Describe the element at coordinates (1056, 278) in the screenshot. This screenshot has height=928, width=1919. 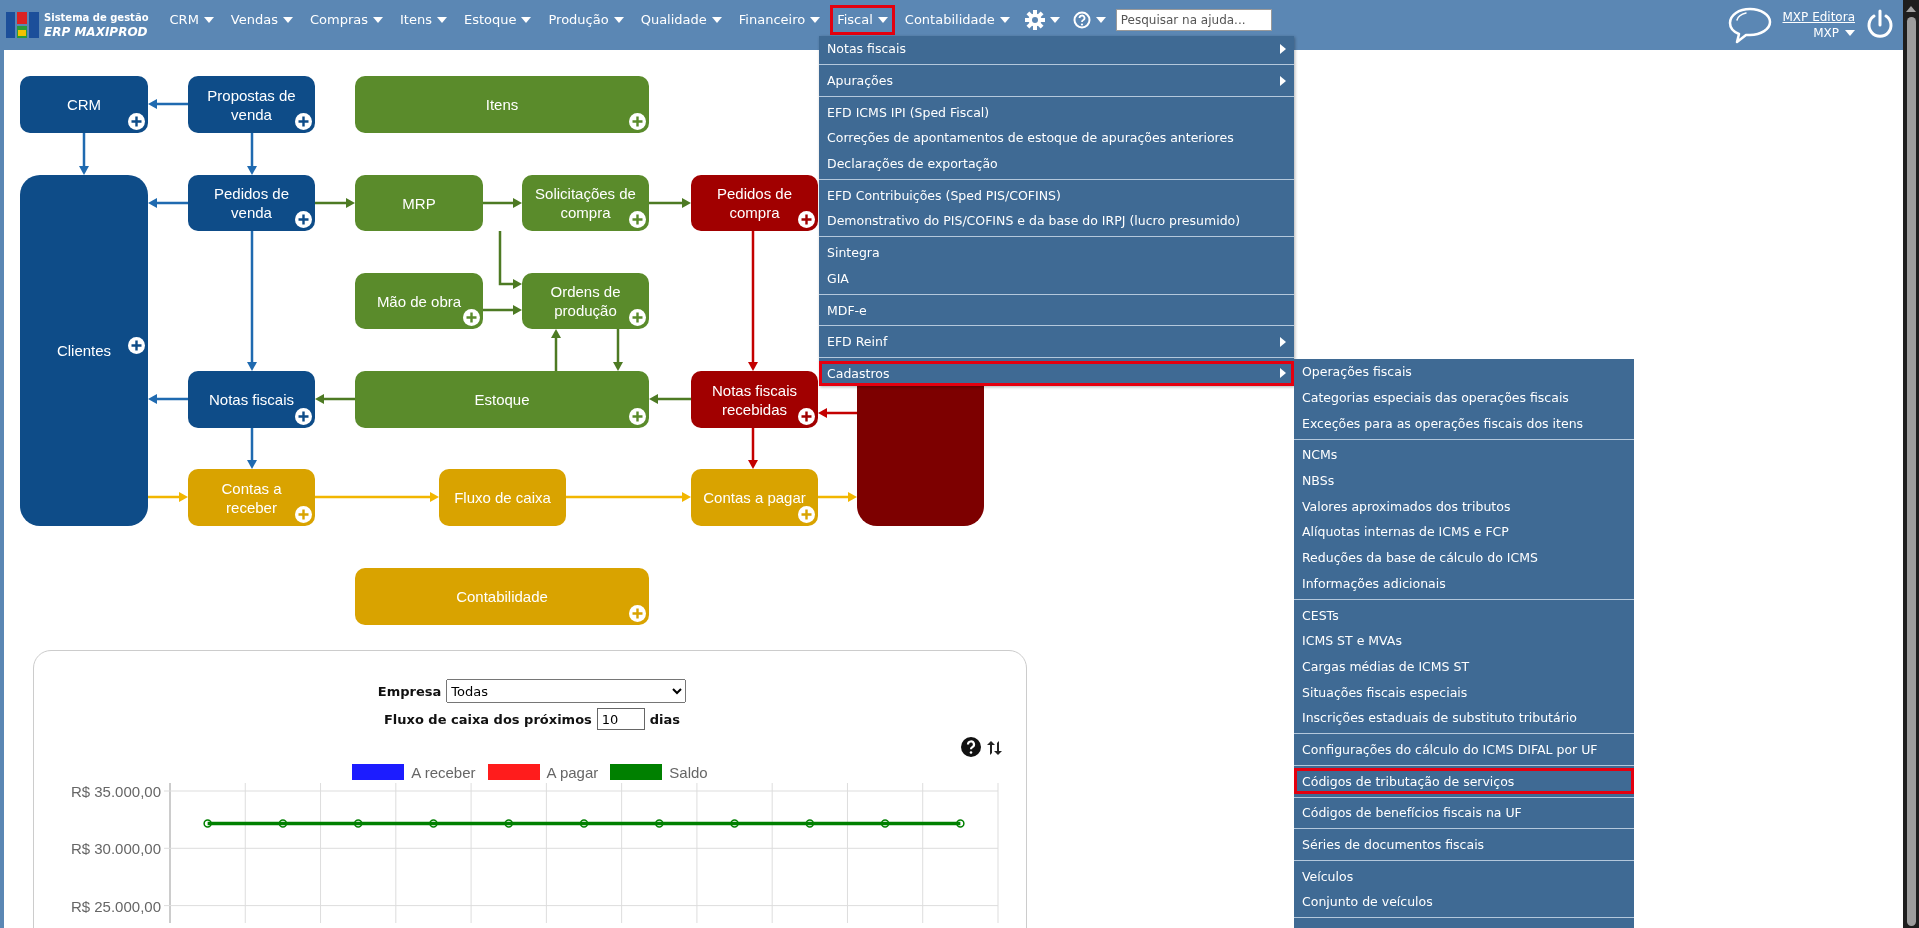
I see `menu-item: GIA` at that location.